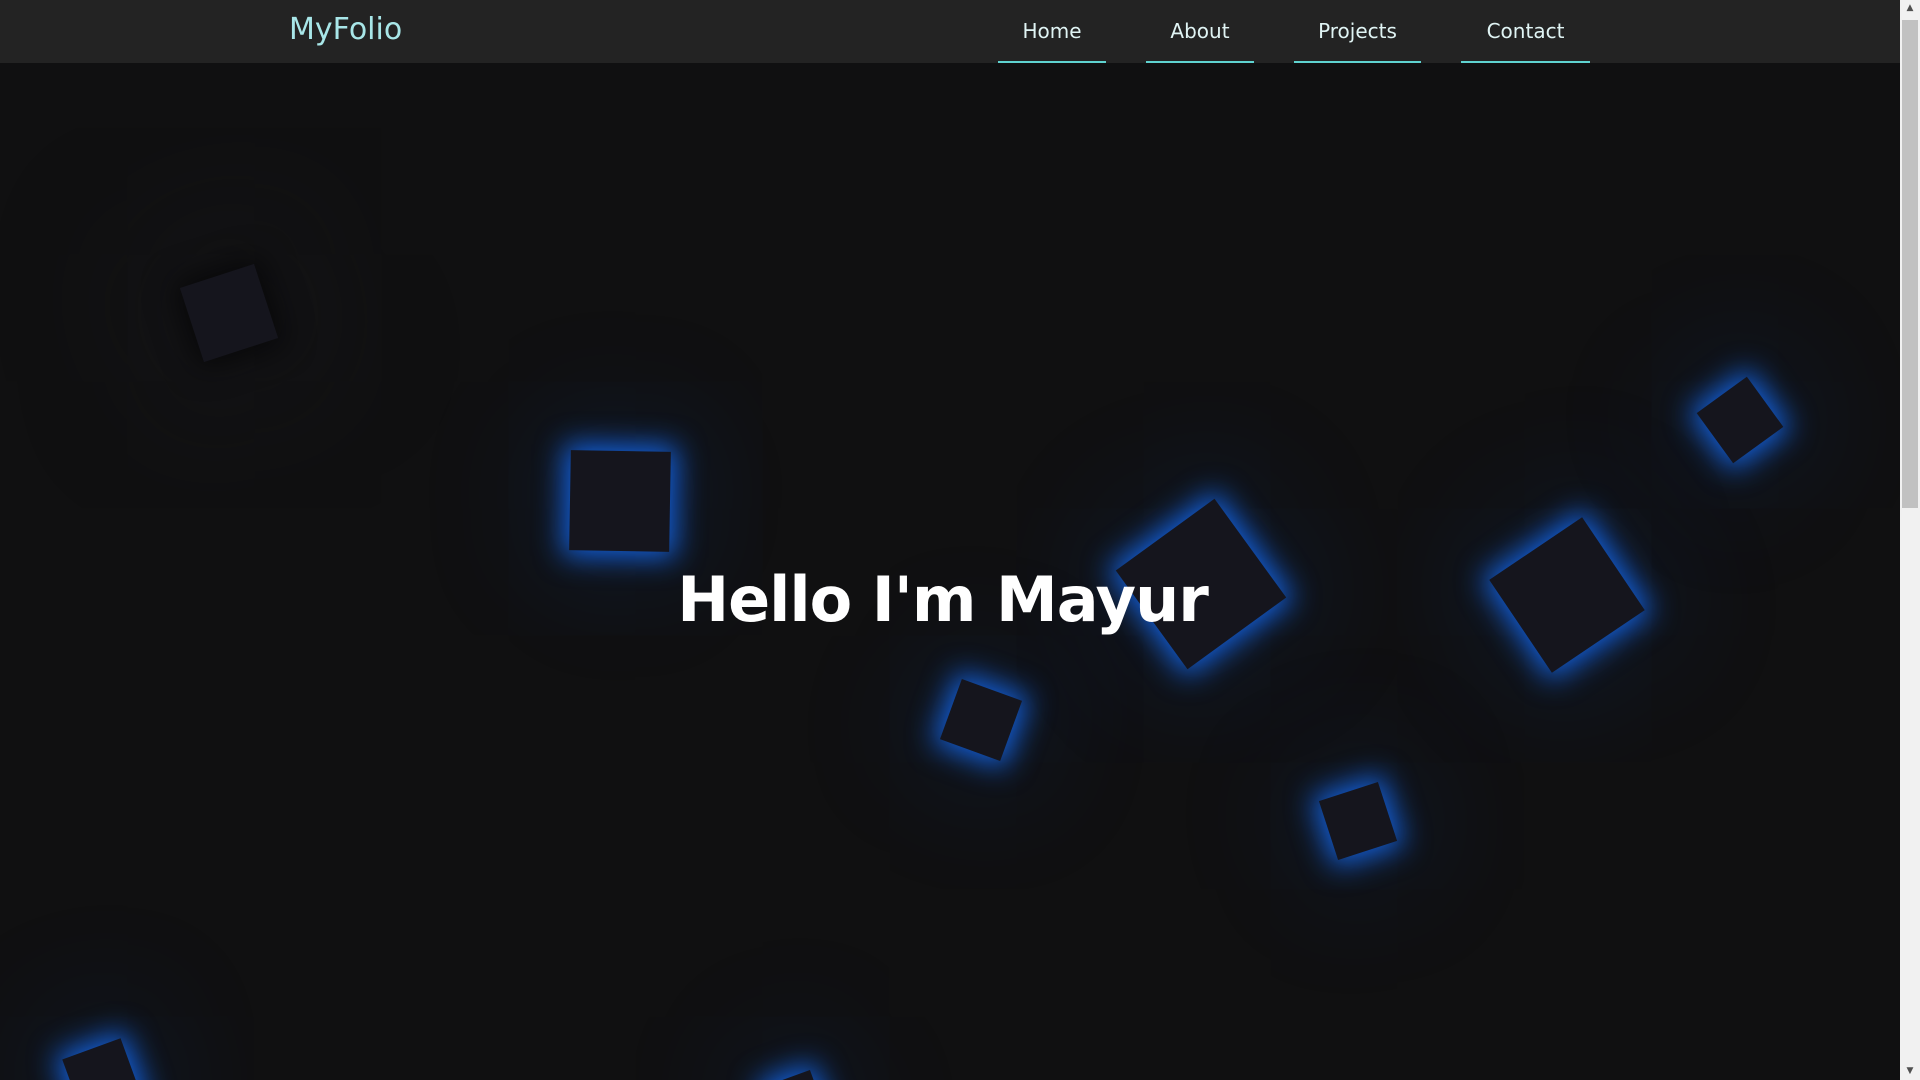  Describe the element at coordinates (1910, 8) in the screenshot. I see `scroll-up-icon: ▲` at that location.